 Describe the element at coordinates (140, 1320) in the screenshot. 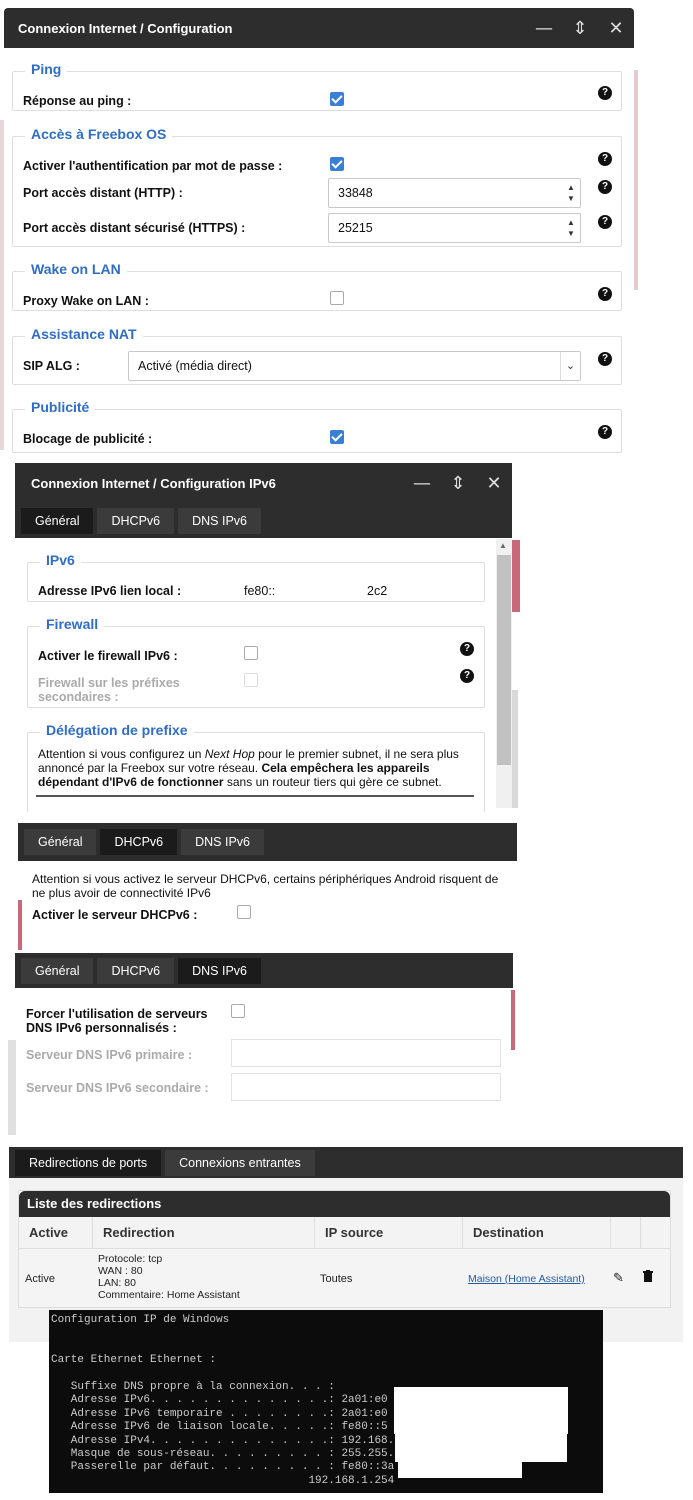

I see `terminal-line: Configuration IP de Windows` at that location.